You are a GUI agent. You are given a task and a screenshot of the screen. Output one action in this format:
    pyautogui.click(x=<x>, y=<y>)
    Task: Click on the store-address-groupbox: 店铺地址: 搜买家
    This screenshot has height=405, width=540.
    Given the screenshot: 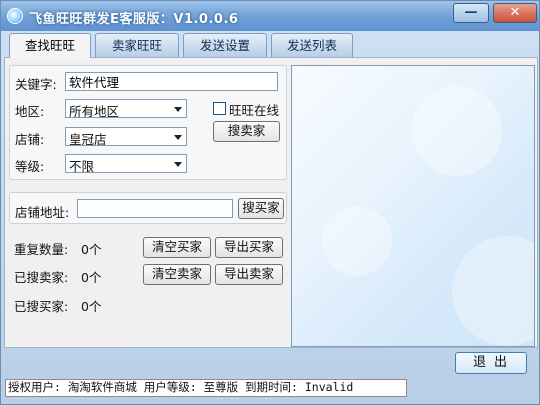 What is the action you would take?
    pyautogui.click(x=148, y=208)
    